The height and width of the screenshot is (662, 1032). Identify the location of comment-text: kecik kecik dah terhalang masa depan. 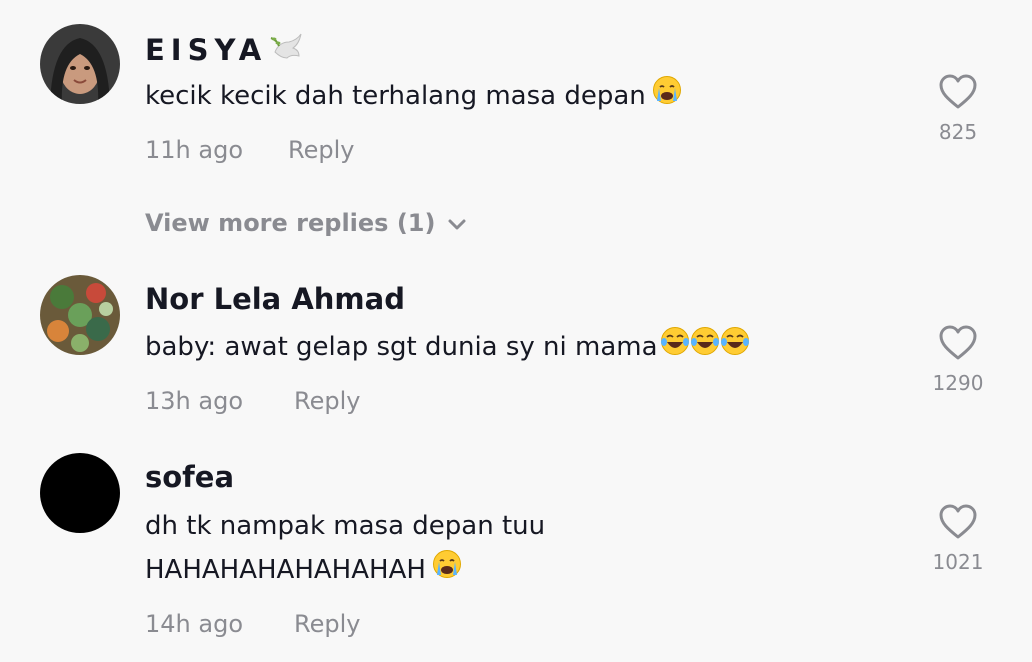
(413, 96).